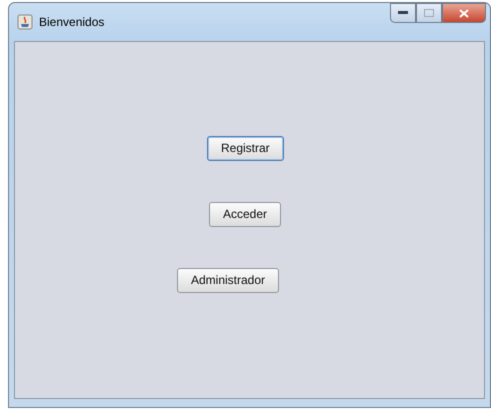 Image resolution: width=491 pixels, height=411 pixels. I want to click on maximize-icon, so click(429, 13).